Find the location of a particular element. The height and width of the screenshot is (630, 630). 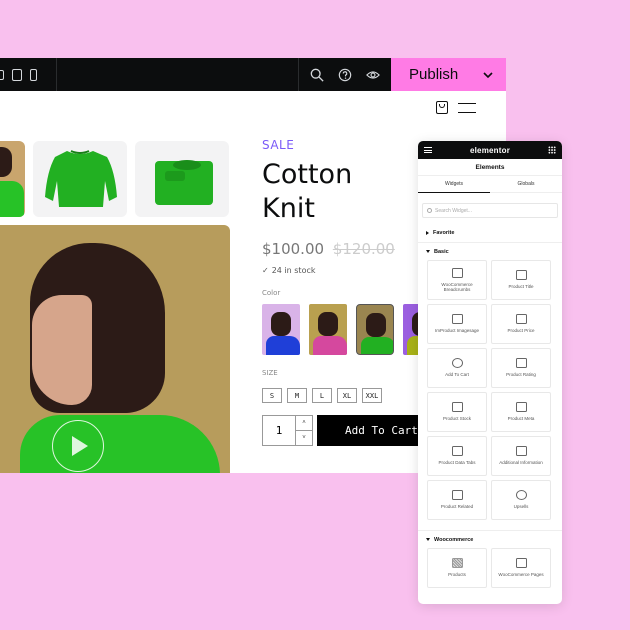

section-favorite: Favorite is located at coordinates (490, 233).